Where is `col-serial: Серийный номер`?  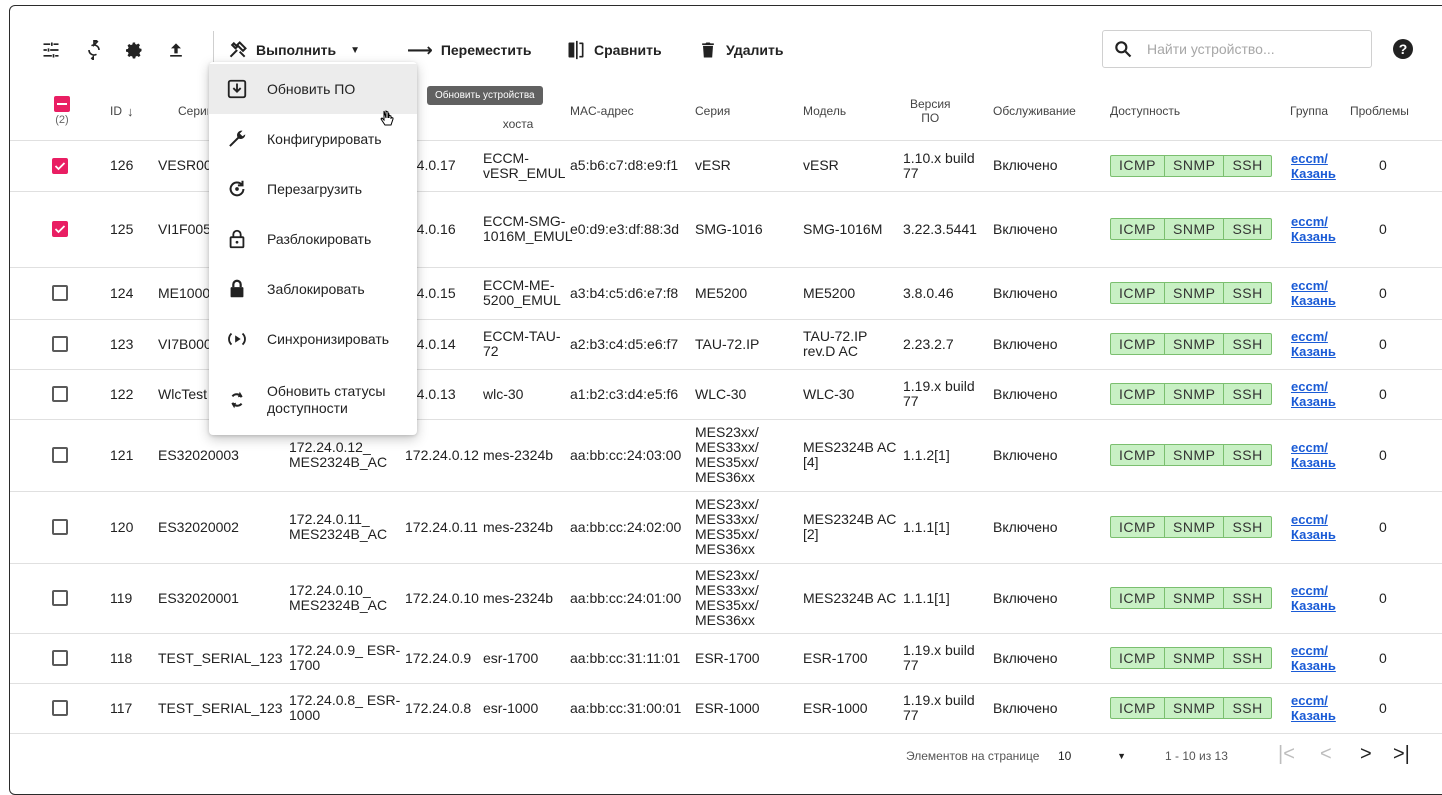 col-serial: Серийный номер is located at coordinates (193, 111).